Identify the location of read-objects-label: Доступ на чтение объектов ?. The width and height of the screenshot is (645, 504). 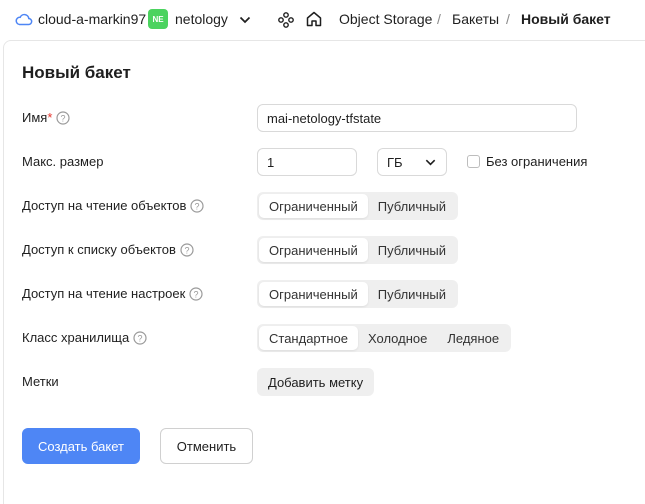
(113, 205).